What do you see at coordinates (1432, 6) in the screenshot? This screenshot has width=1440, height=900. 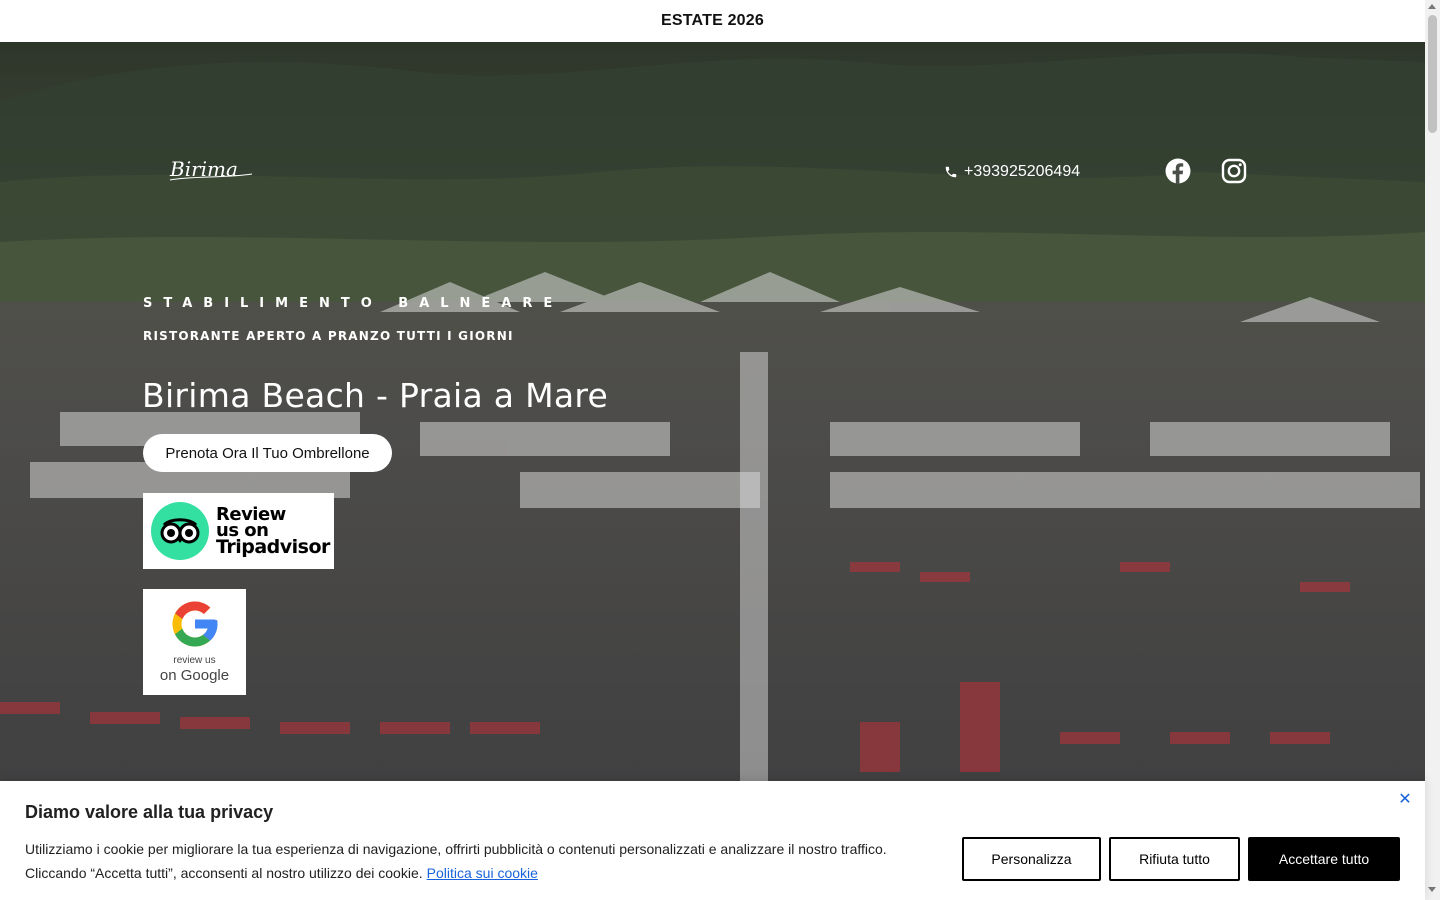 I see `scroll-up-arrow-icon` at bounding box center [1432, 6].